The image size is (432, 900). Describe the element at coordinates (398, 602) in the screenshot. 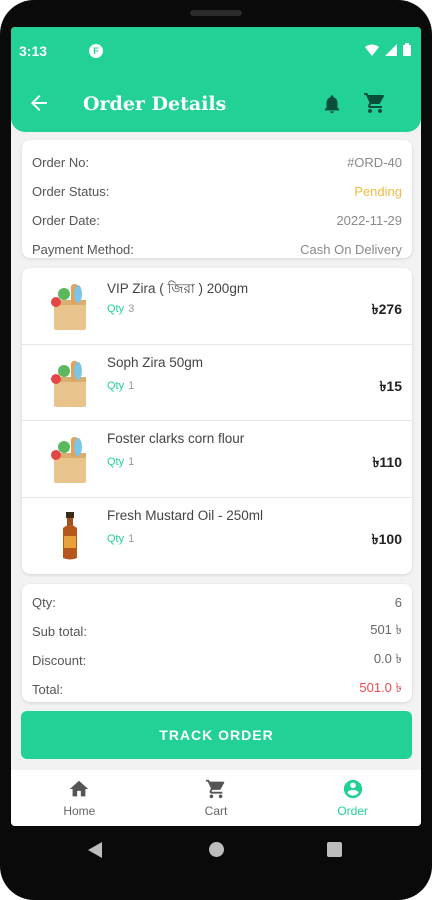

I see `summary-qty-value: 6` at that location.